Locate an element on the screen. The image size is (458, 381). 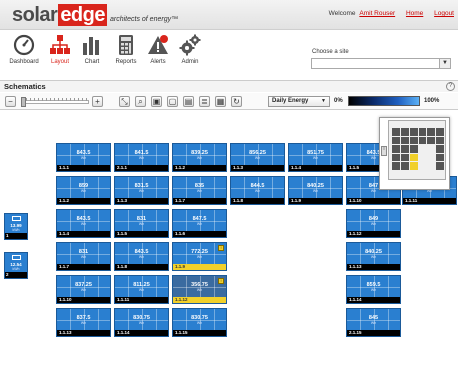
module-tile: 831 Wh 1.1.7 is located at coordinates (83, 256).